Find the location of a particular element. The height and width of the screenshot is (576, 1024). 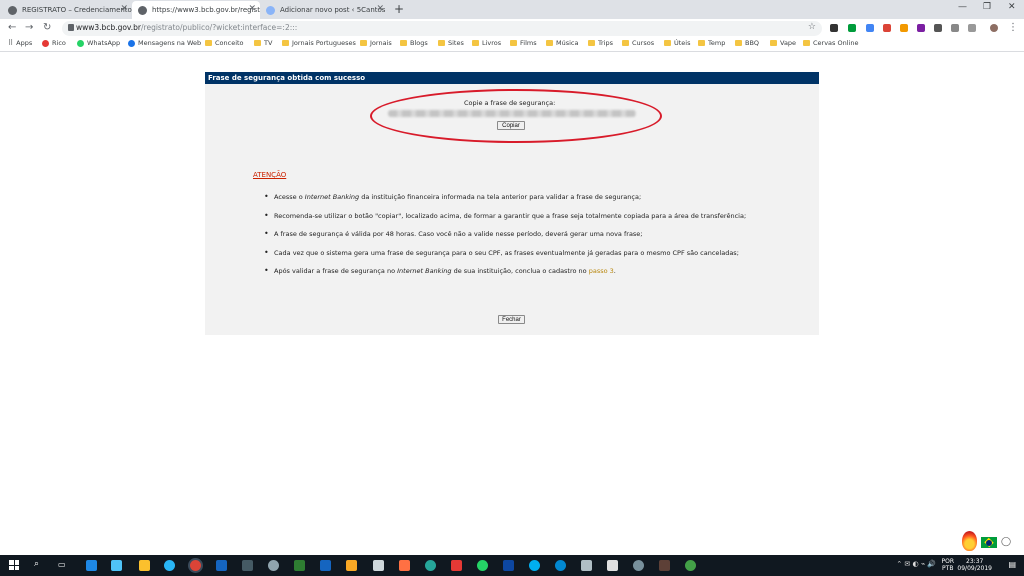

bookmark-folder: Livros is located at coordinates (486, 43).